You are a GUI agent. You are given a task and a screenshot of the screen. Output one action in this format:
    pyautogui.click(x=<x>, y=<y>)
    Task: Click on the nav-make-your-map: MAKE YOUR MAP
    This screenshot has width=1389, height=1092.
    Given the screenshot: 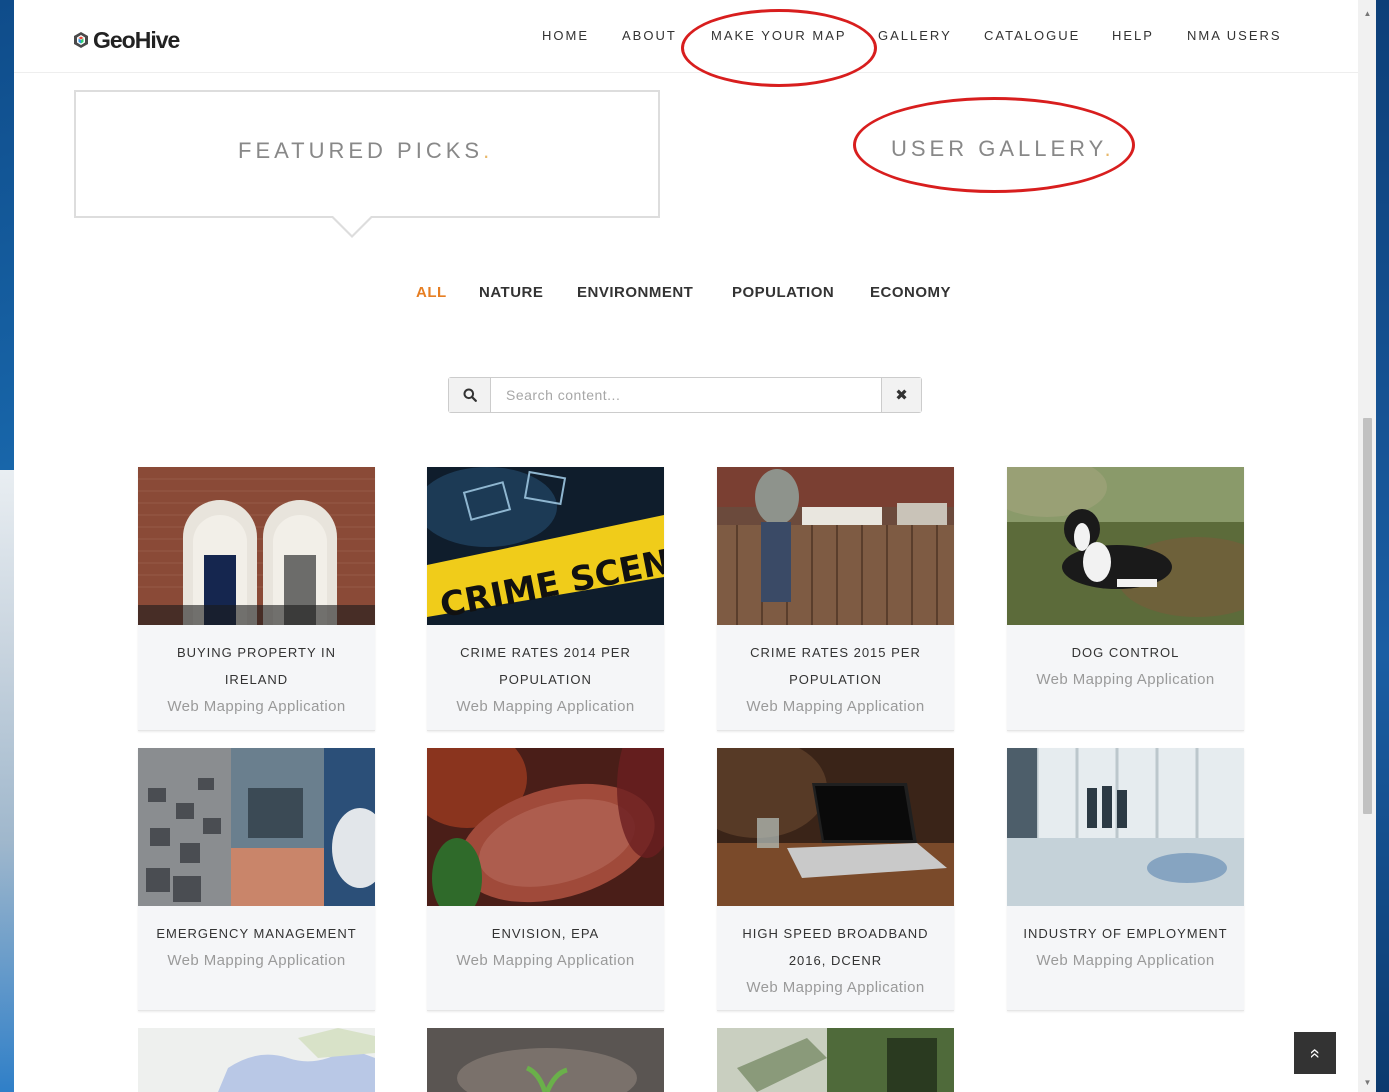 What is the action you would take?
    pyautogui.click(x=779, y=35)
    